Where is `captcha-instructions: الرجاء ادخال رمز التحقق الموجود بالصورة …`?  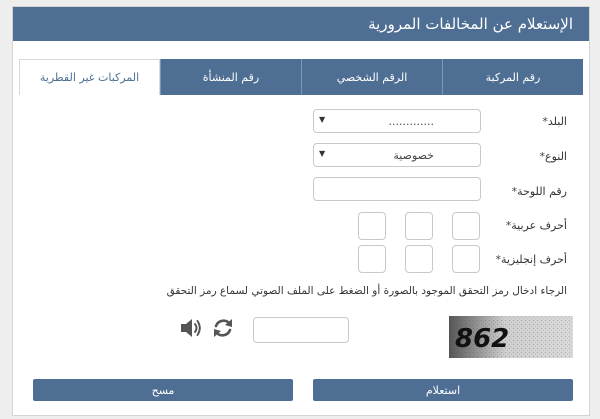
captcha-instructions: الرجاء ادخال رمز التحقق الموجود بالصورة … is located at coordinates (366, 291).